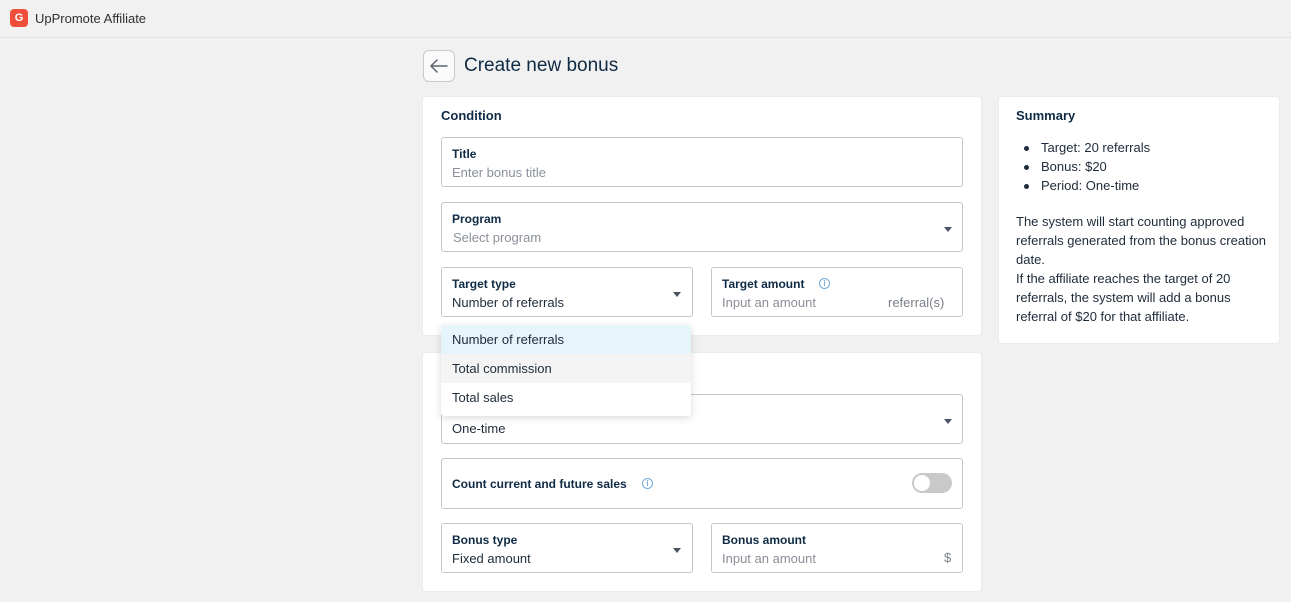  Describe the element at coordinates (948, 557) in the screenshot. I see `bonus-amount-suffix: $` at that location.